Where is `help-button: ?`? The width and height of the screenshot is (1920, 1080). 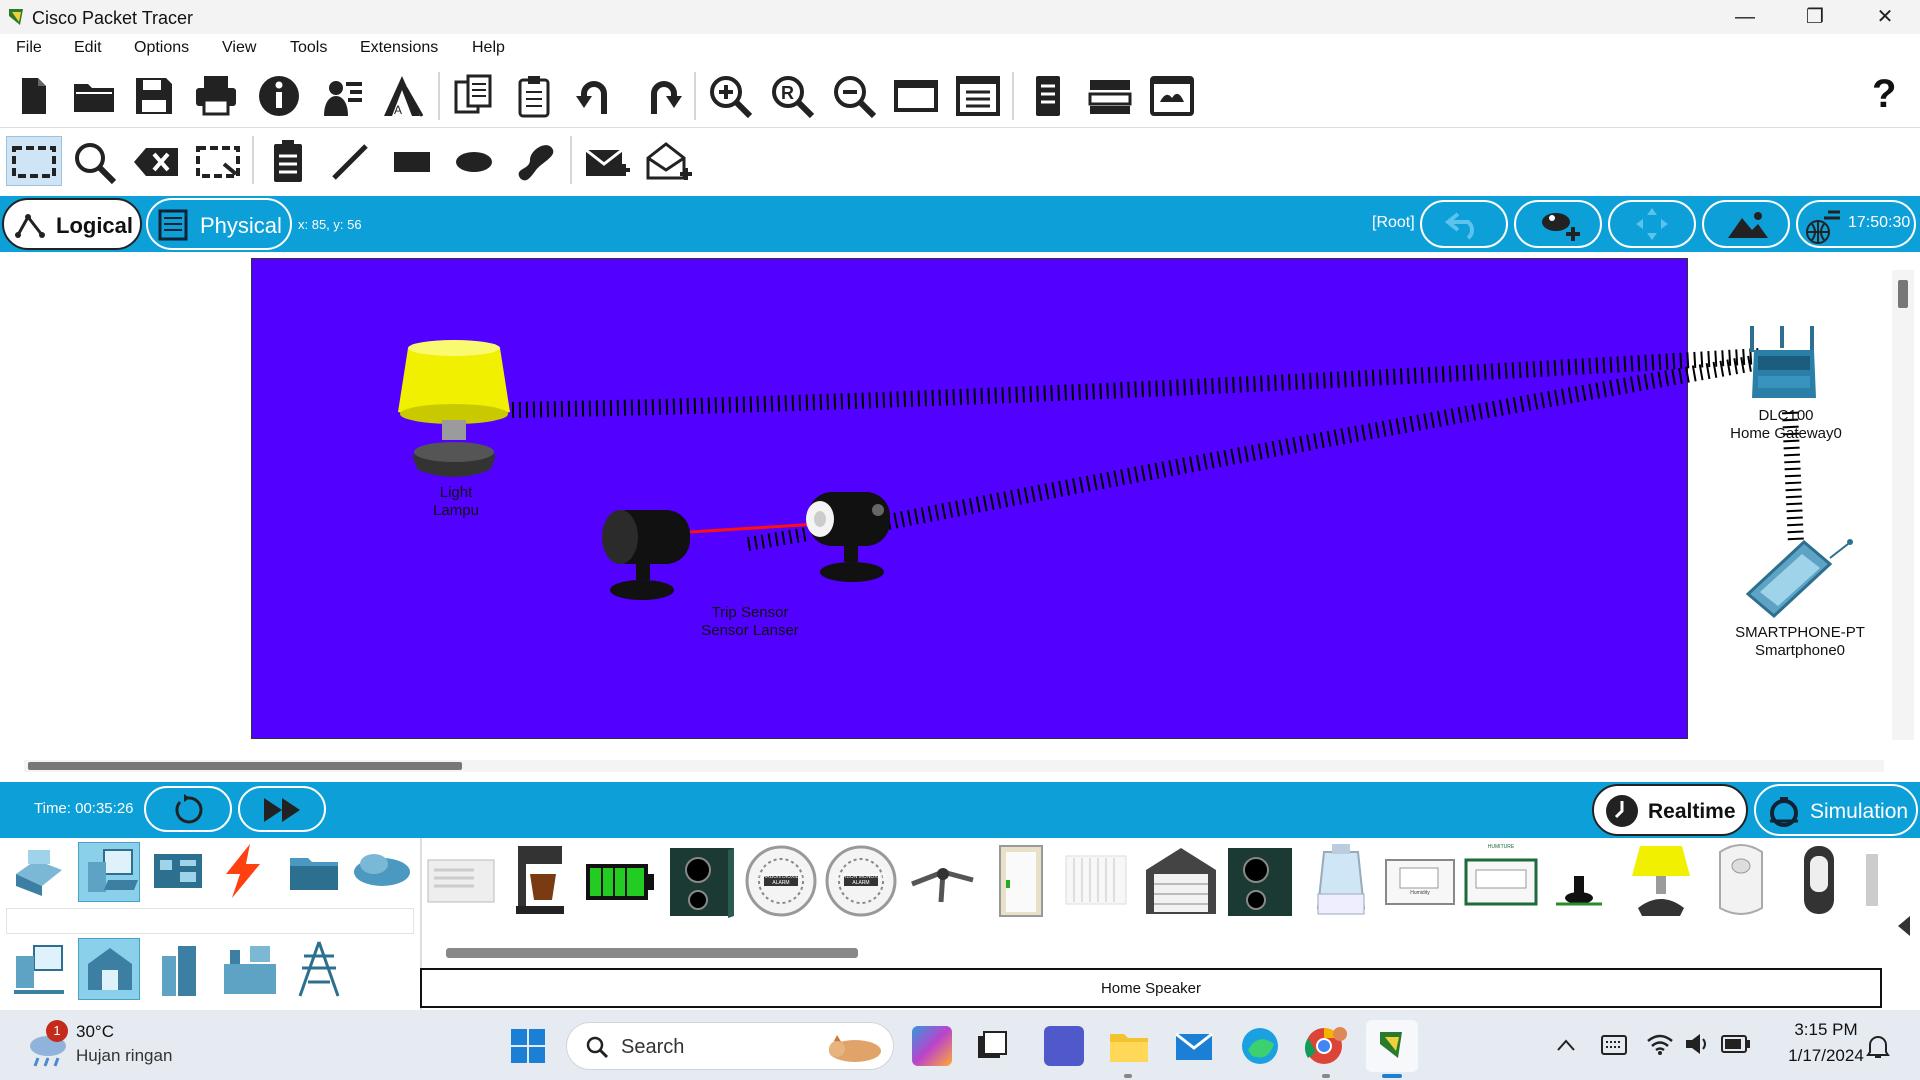 help-button: ? is located at coordinates (1884, 94).